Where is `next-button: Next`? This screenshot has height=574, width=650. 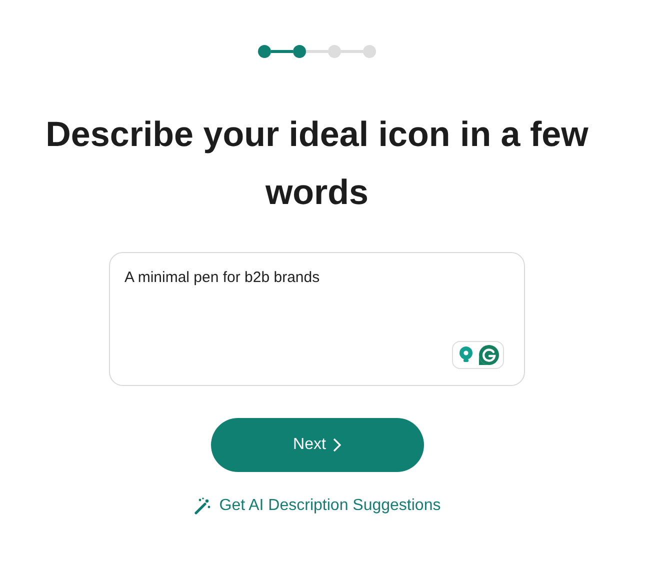
next-button: Next is located at coordinates (317, 445).